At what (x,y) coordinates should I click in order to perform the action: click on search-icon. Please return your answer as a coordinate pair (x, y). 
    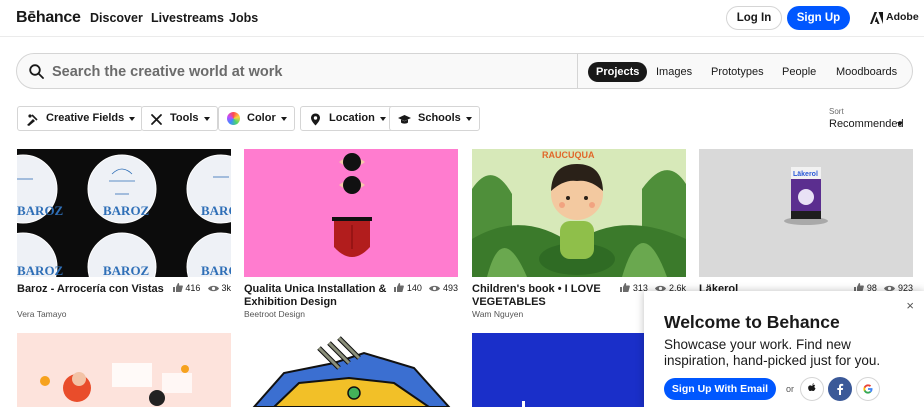
    Looking at the image, I should click on (36, 74).